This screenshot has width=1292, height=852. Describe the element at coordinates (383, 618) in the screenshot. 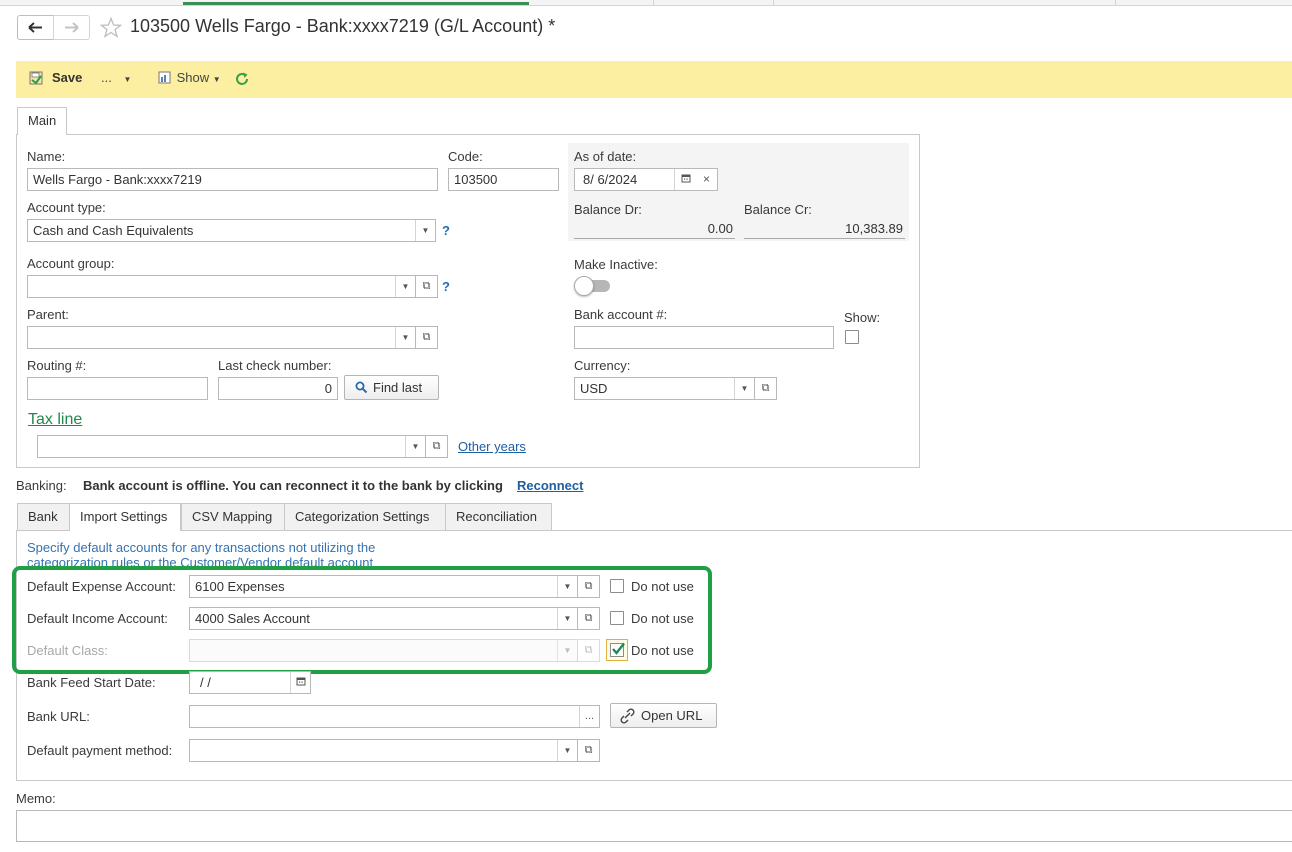

I see `default-income-select: 4000 Sales Account ▼` at that location.